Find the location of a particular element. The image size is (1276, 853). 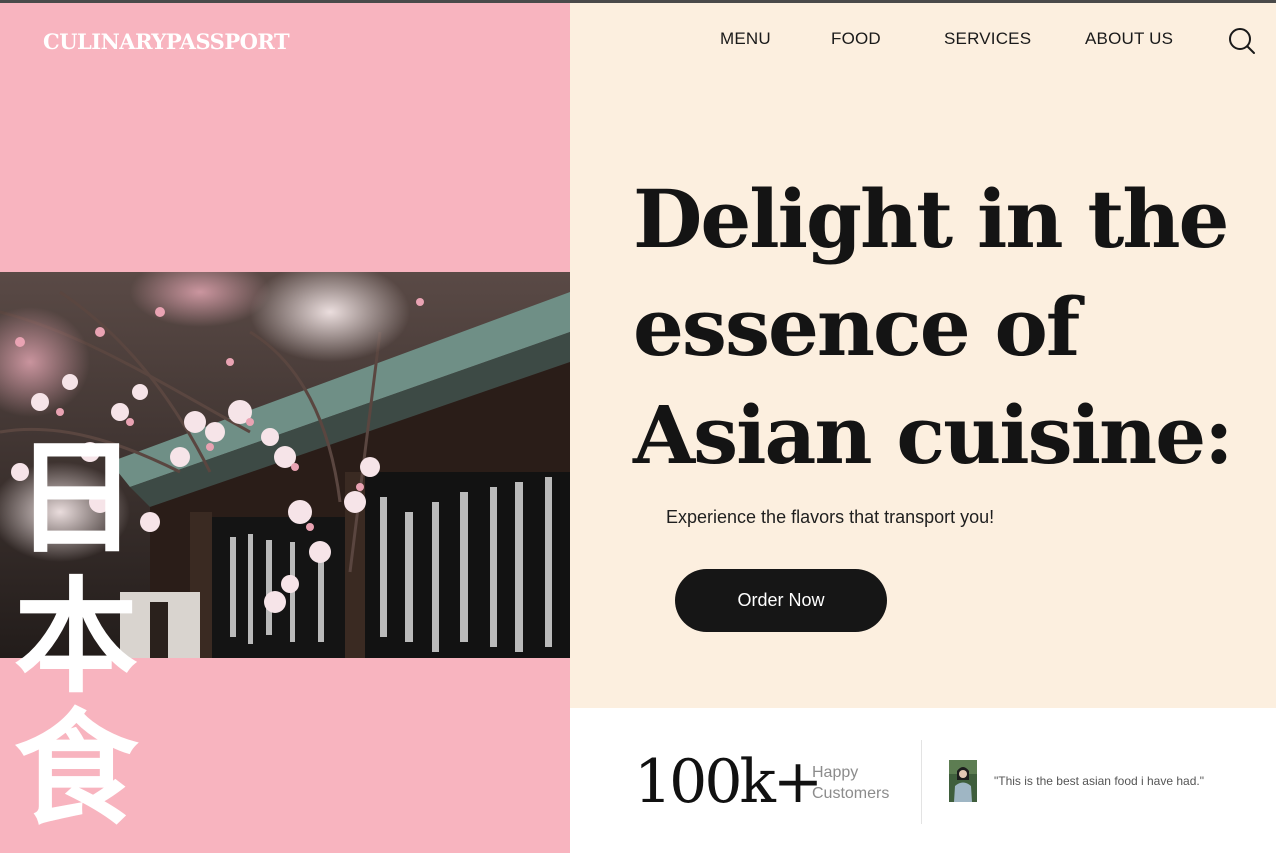

stat-label-line-1: Happy is located at coordinates (835, 772).